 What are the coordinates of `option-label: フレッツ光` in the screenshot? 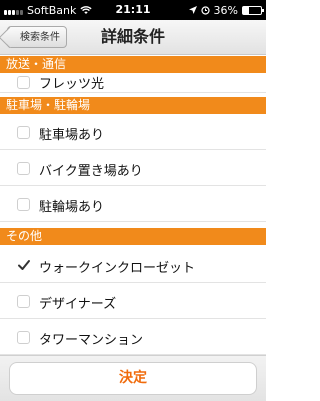 It's located at (72, 84).